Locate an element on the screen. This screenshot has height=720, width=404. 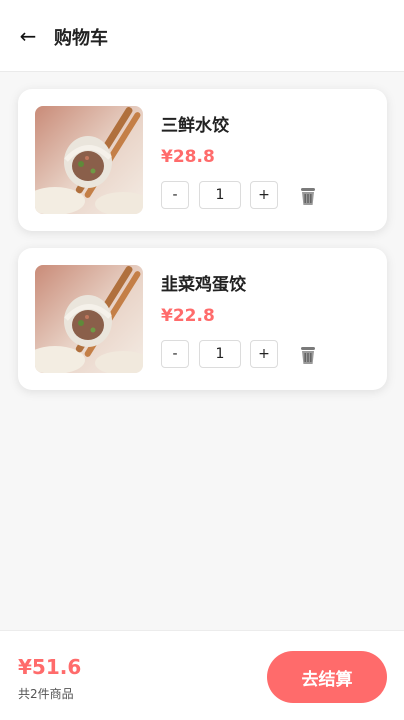
item-price: ¥28.8 is located at coordinates (188, 157).